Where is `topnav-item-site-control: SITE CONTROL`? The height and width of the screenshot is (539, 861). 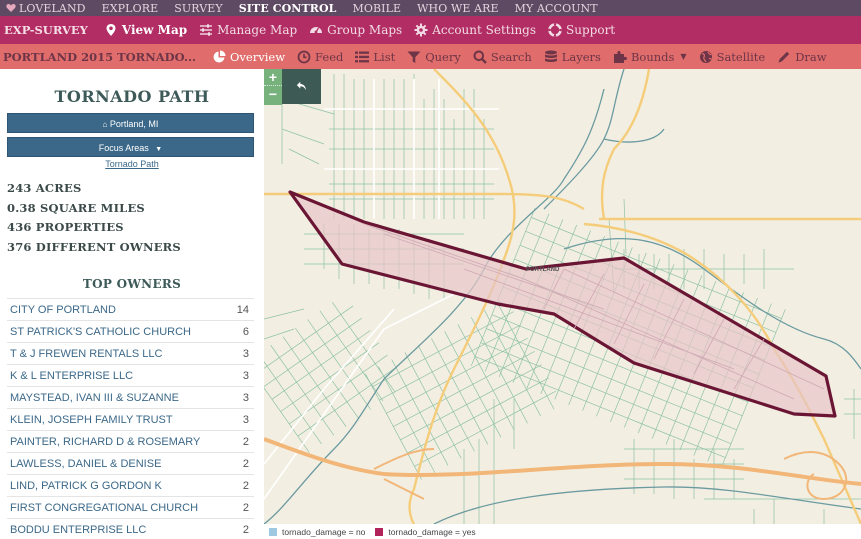 topnav-item-site-control: SITE CONTROL is located at coordinates (288, 8).